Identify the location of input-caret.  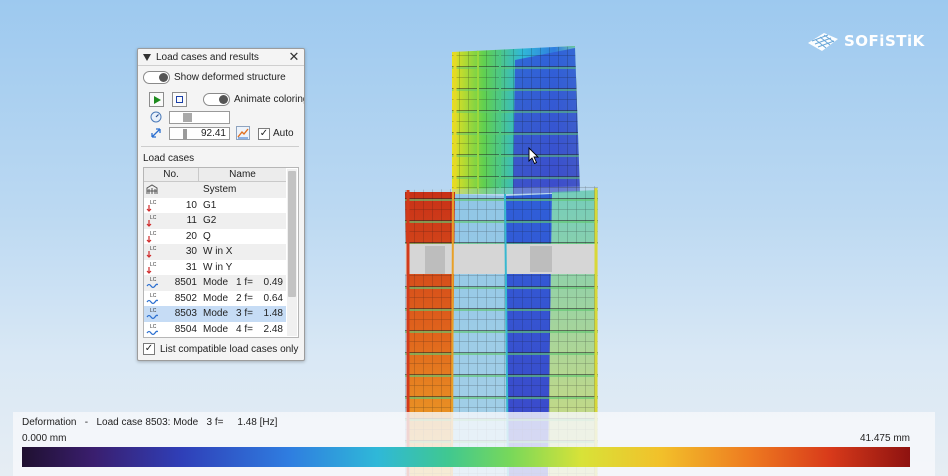
(185, 134).